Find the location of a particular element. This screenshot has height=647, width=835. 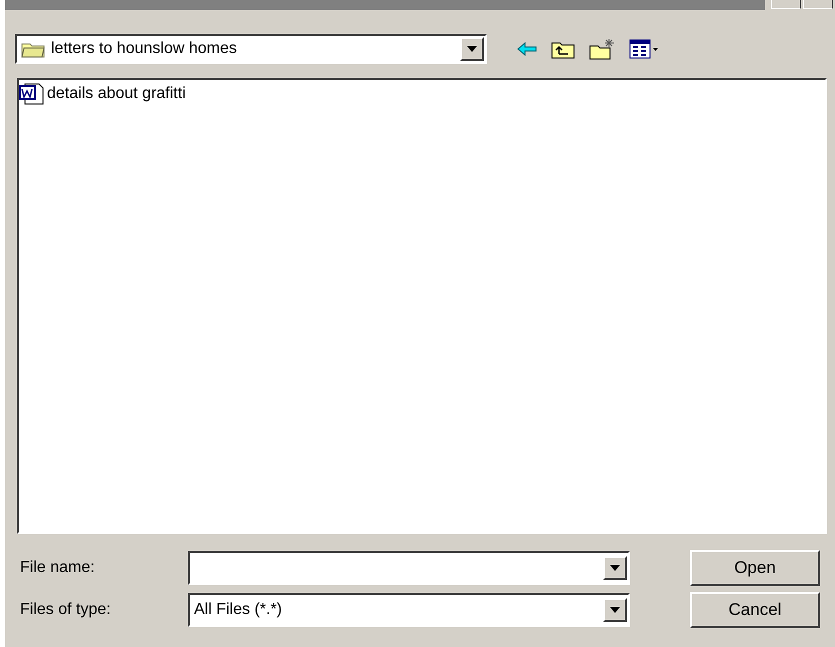

back-arrow-icon is located at coordinates (527, 49).